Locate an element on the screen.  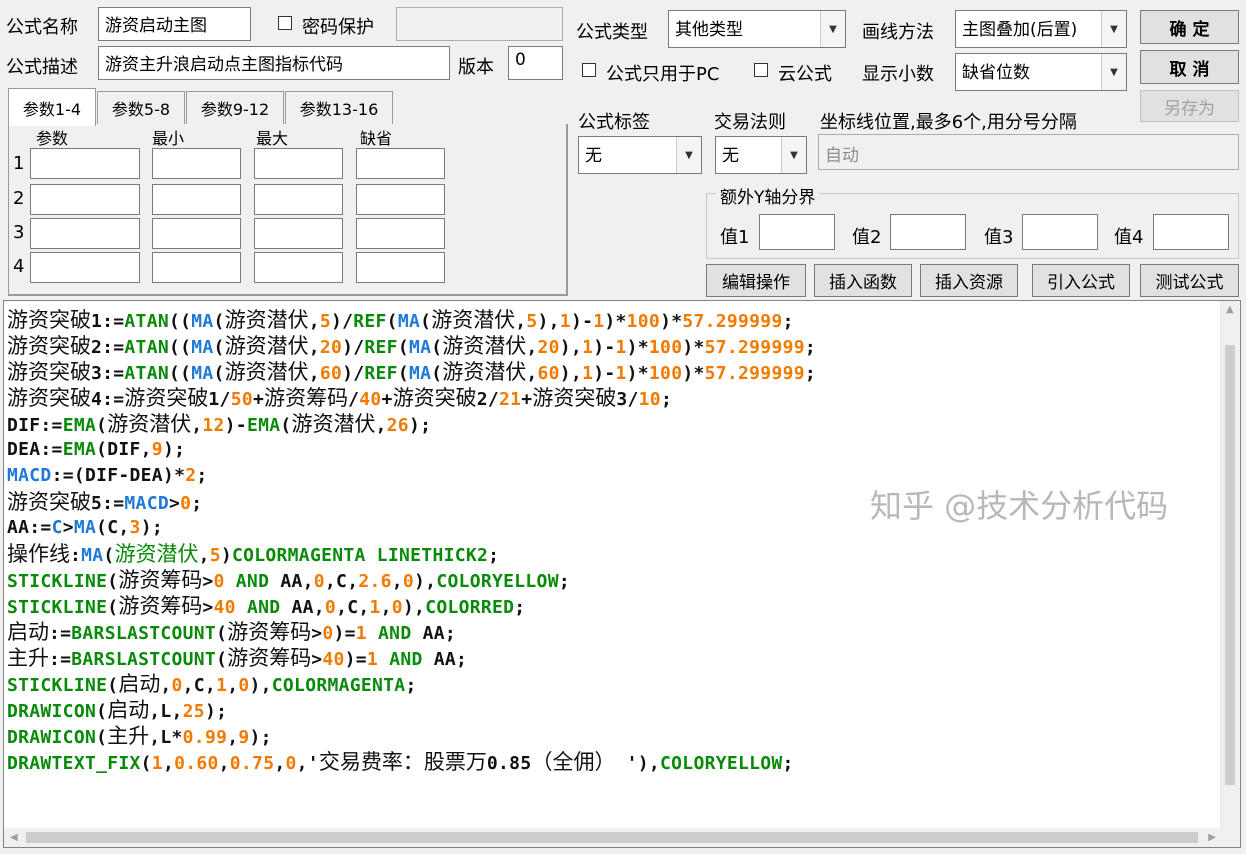
param4-max is located at coordinates (298, 267).